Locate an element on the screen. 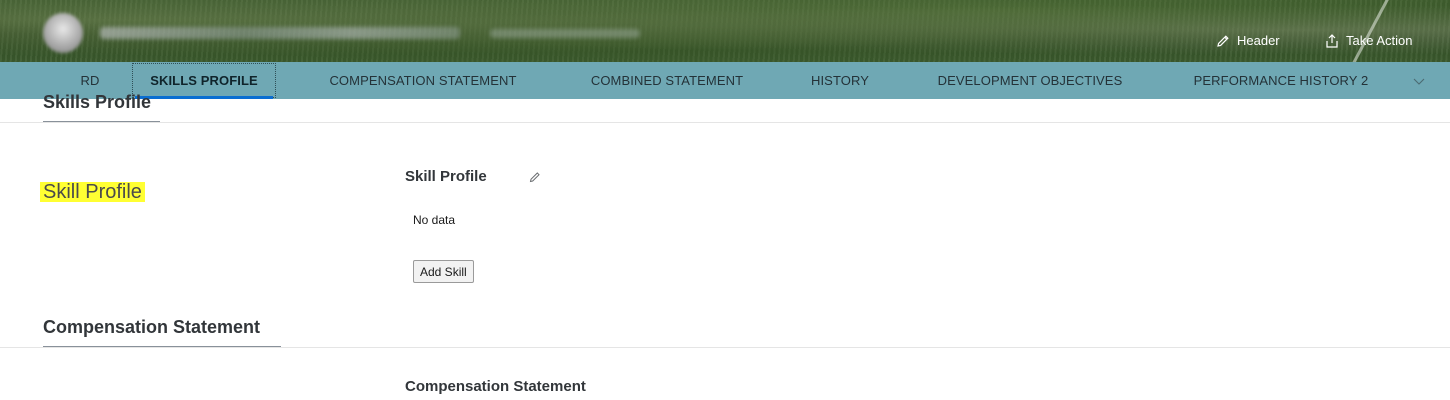 The height and width of the screenshot is (400, 1450). avatar is located at coordinates (63, 33).